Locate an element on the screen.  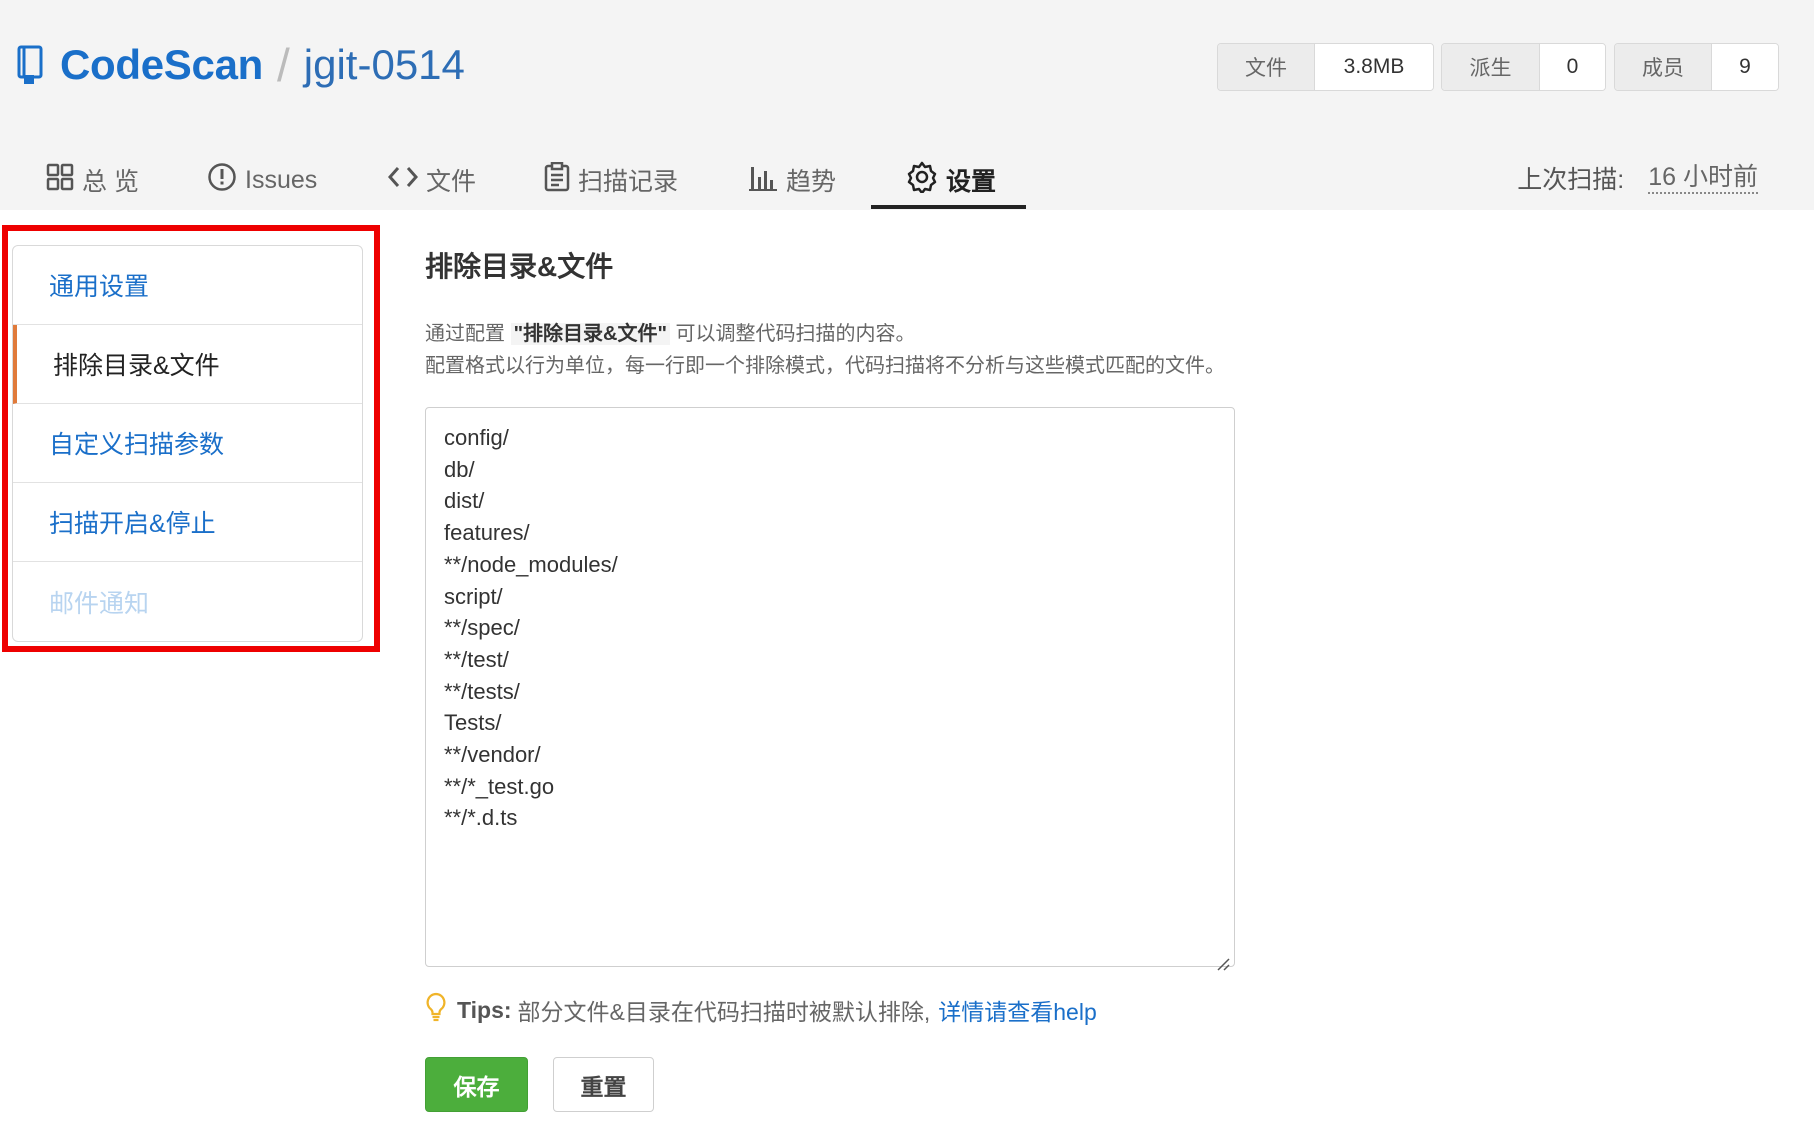
pattern-line: script/ is located at coordinates (473, 596).